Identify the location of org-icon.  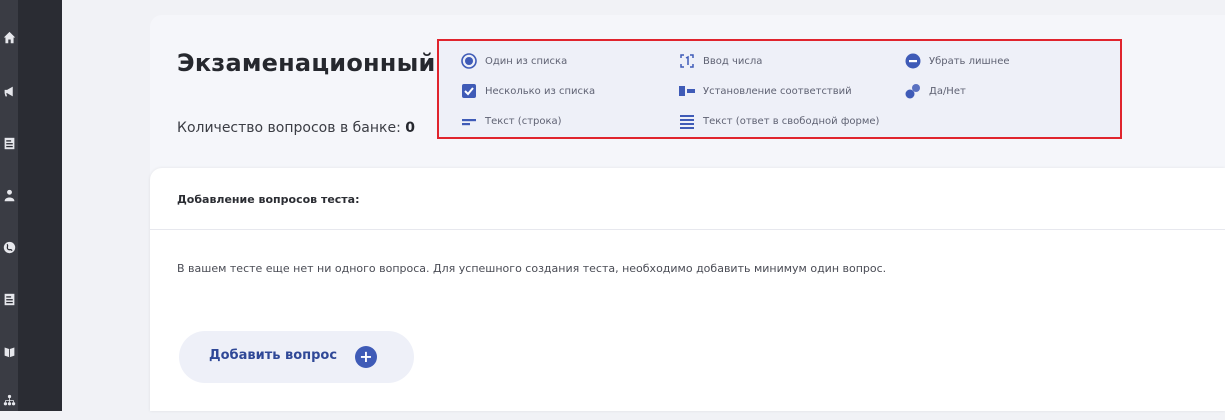
(9, 399).